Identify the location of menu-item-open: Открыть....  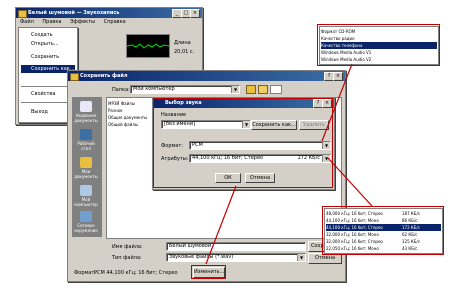
(48, 44).